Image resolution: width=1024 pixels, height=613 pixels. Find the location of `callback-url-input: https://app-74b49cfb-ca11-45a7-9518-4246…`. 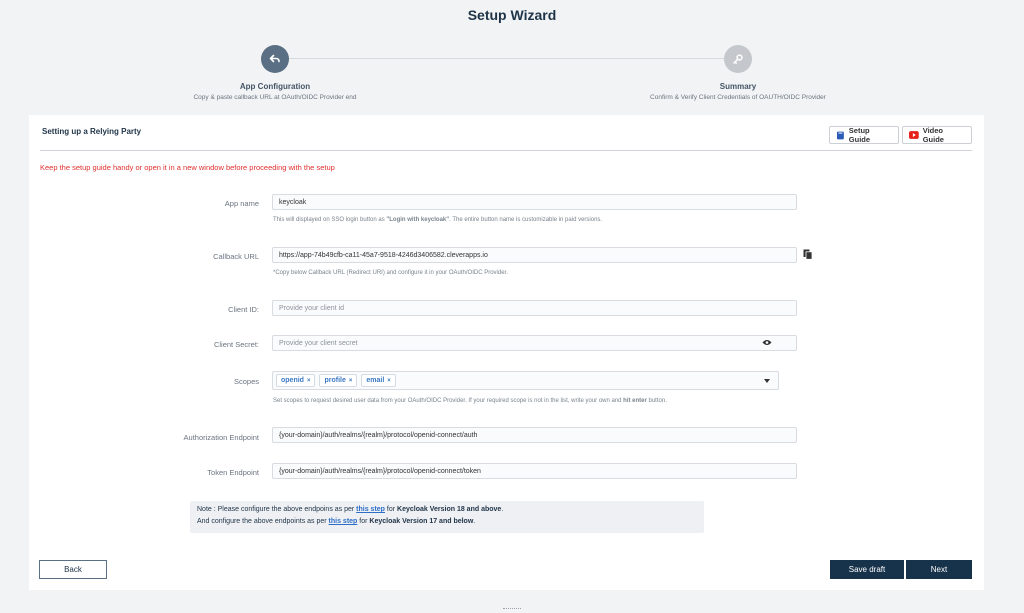

callback-url-input: https://app-74b49cfb-ca11-45a7-9518-4246… is located at coordinates (534, 255).